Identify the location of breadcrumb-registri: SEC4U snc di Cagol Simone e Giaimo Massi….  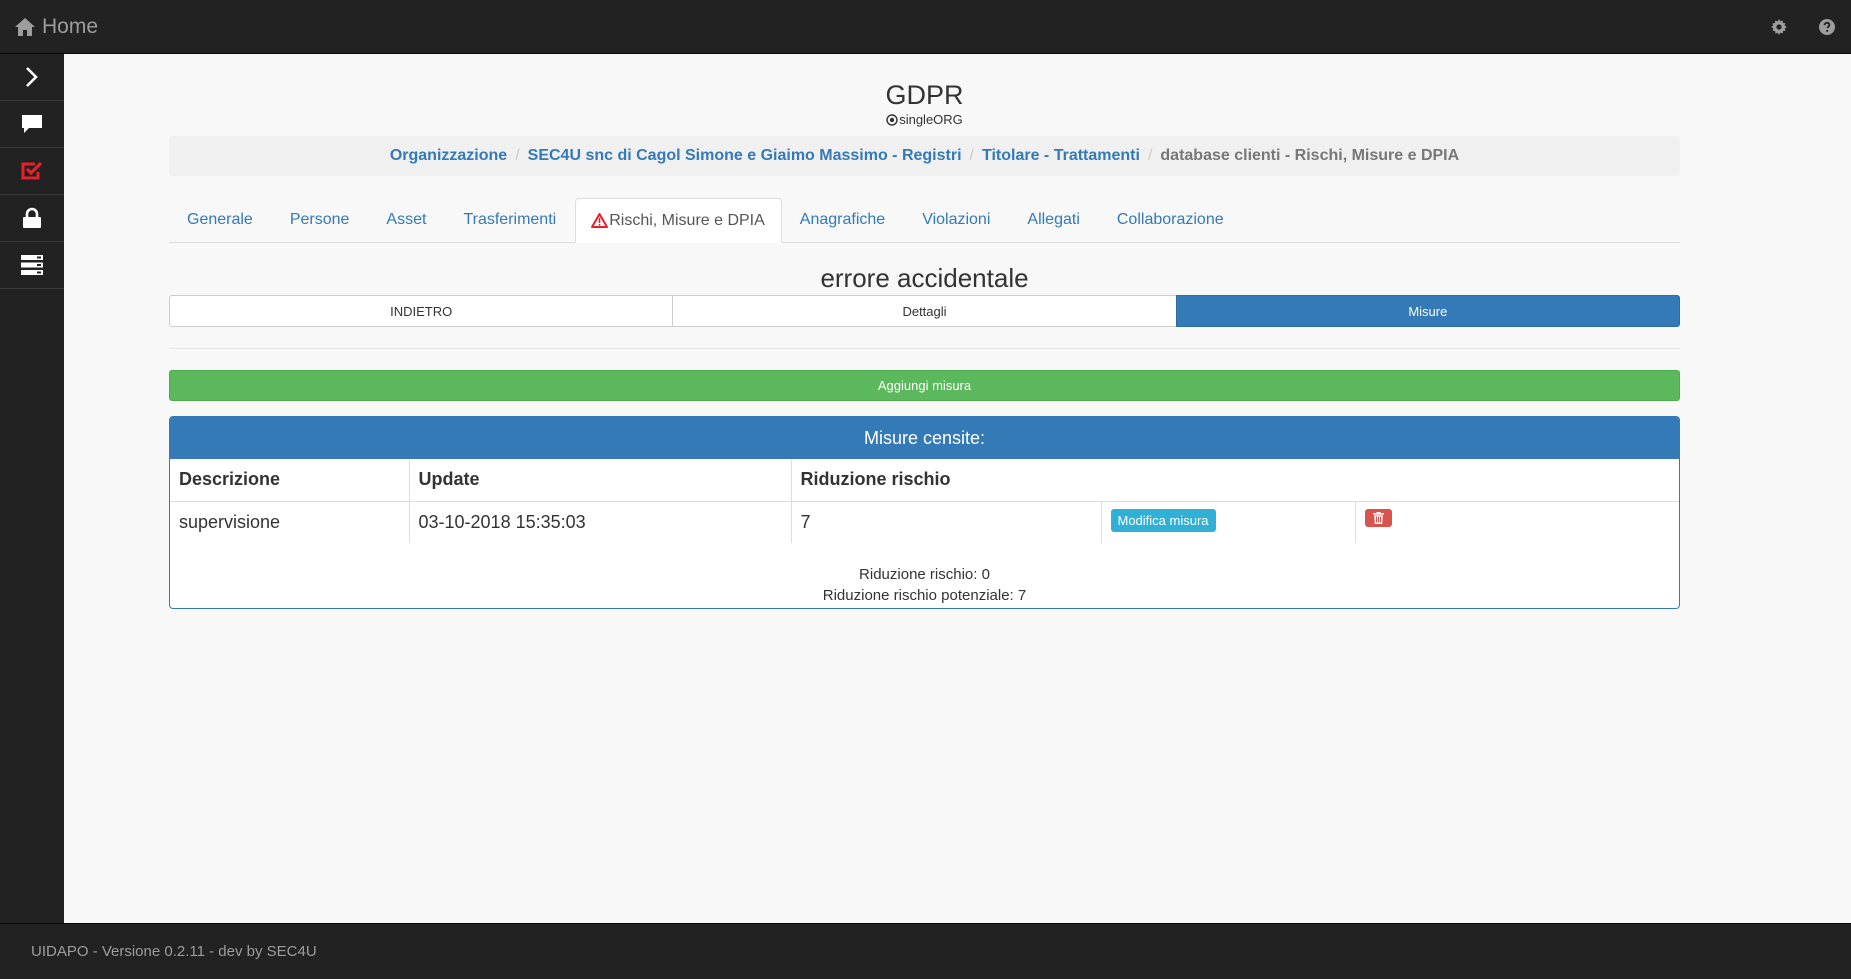
(745, 156).